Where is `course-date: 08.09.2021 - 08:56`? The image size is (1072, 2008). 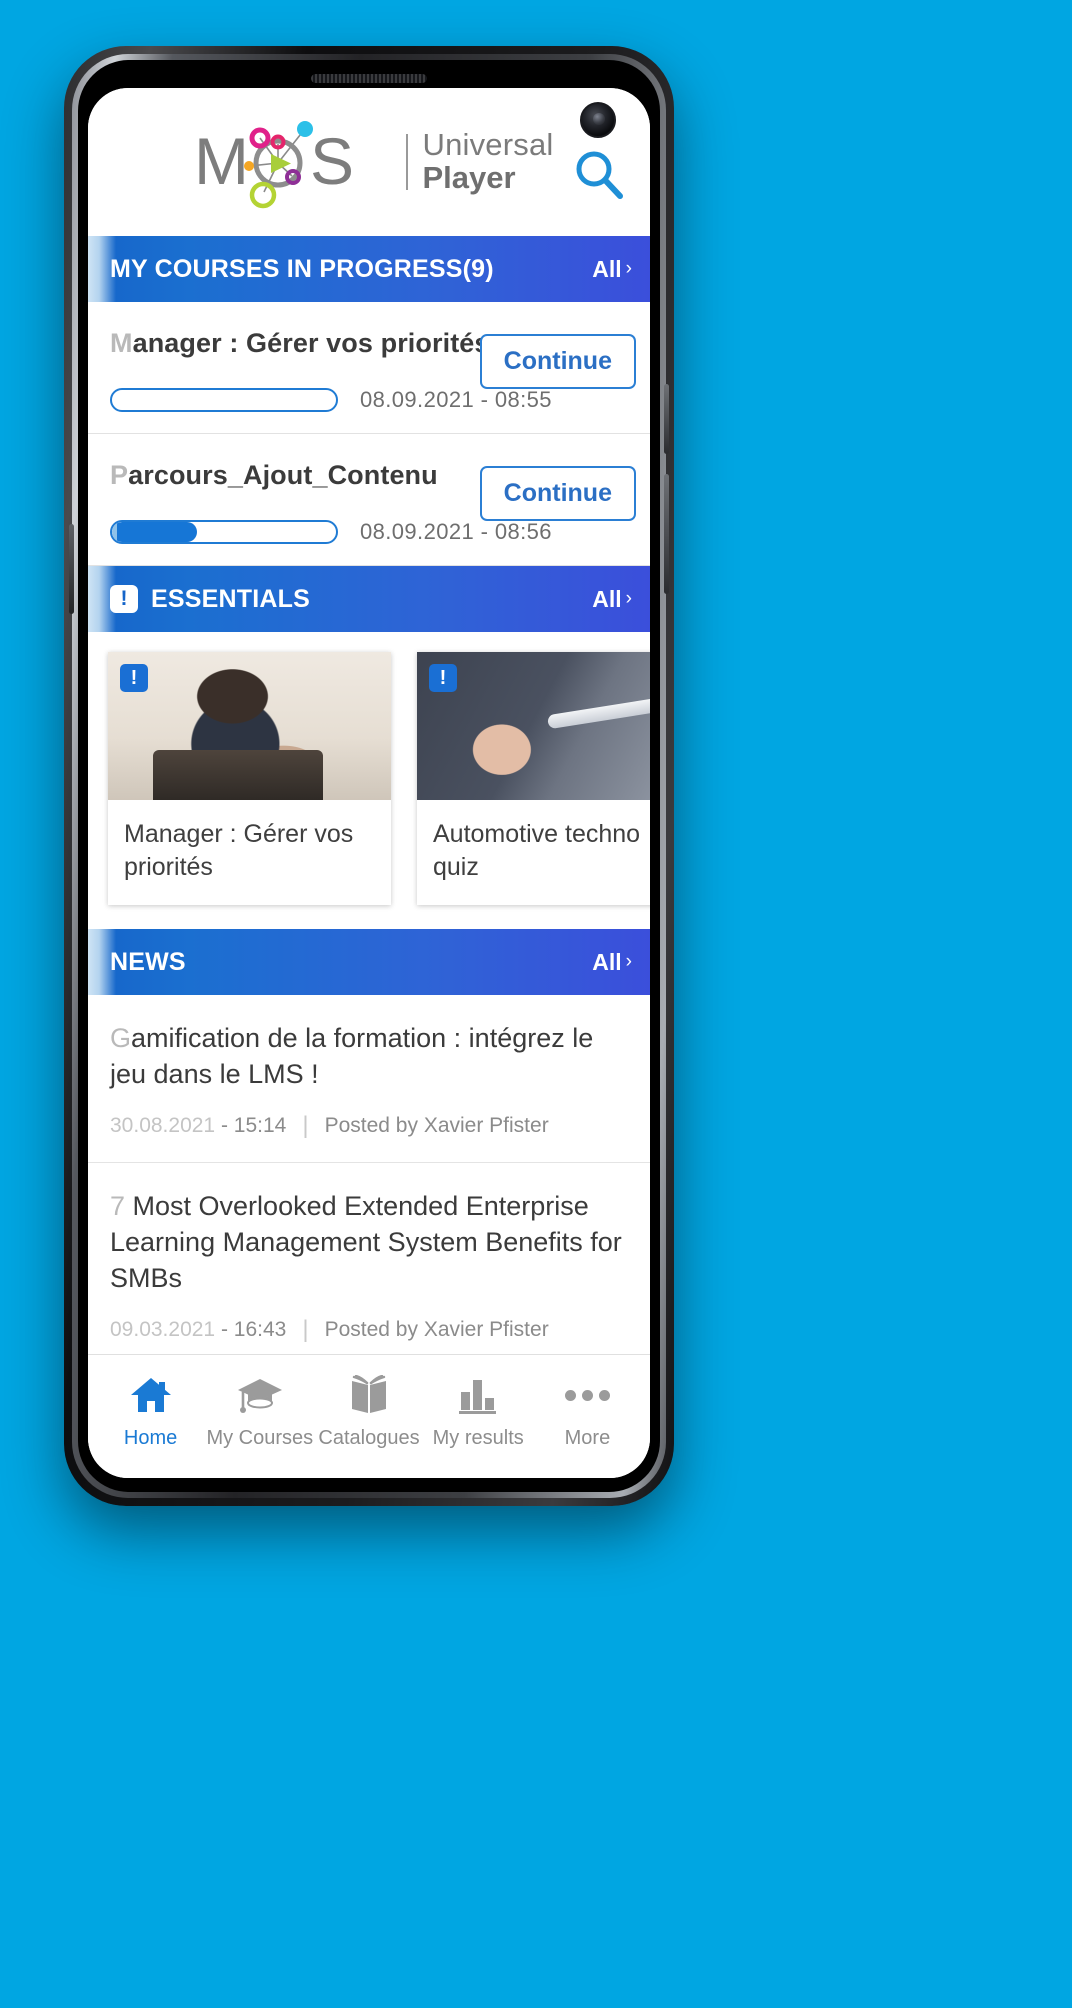 course-date: 08.09.2021 - 08:56 is located at coordinates (456, 532).